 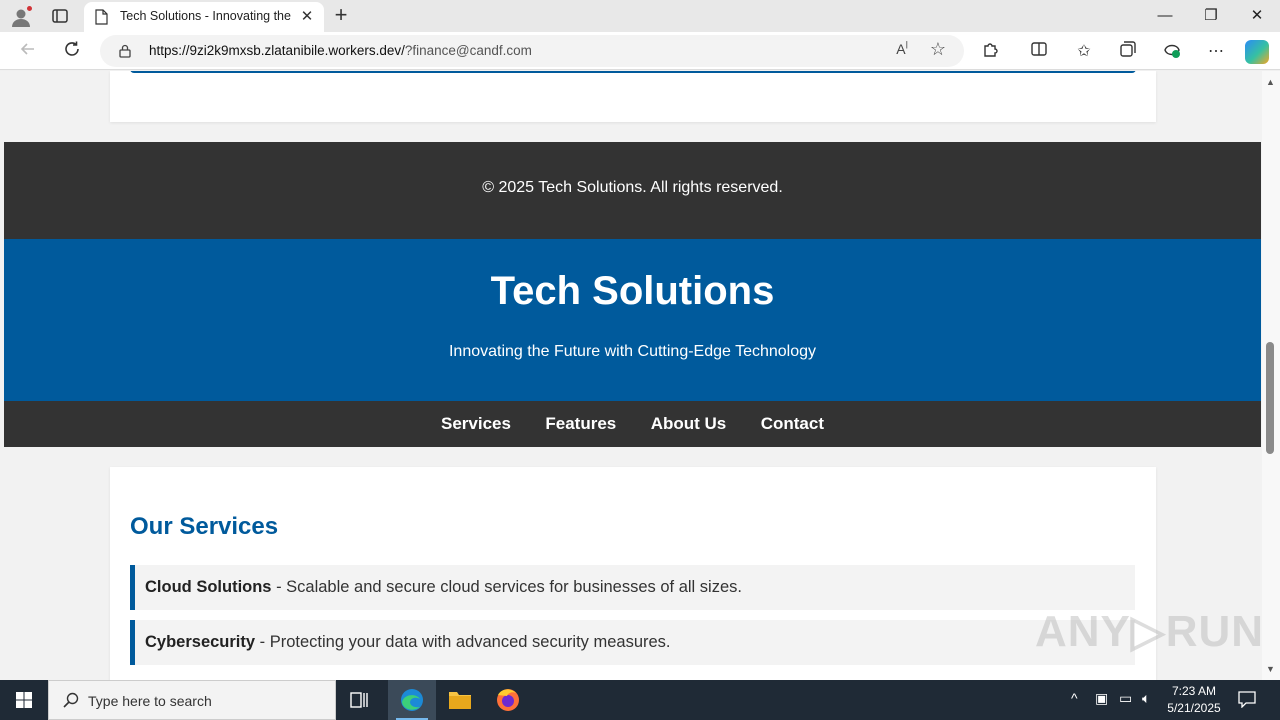 What do you see at coordinates (633, 96) in the screenshot?
I see `previous-section-card` at bounding box center [633, 96].